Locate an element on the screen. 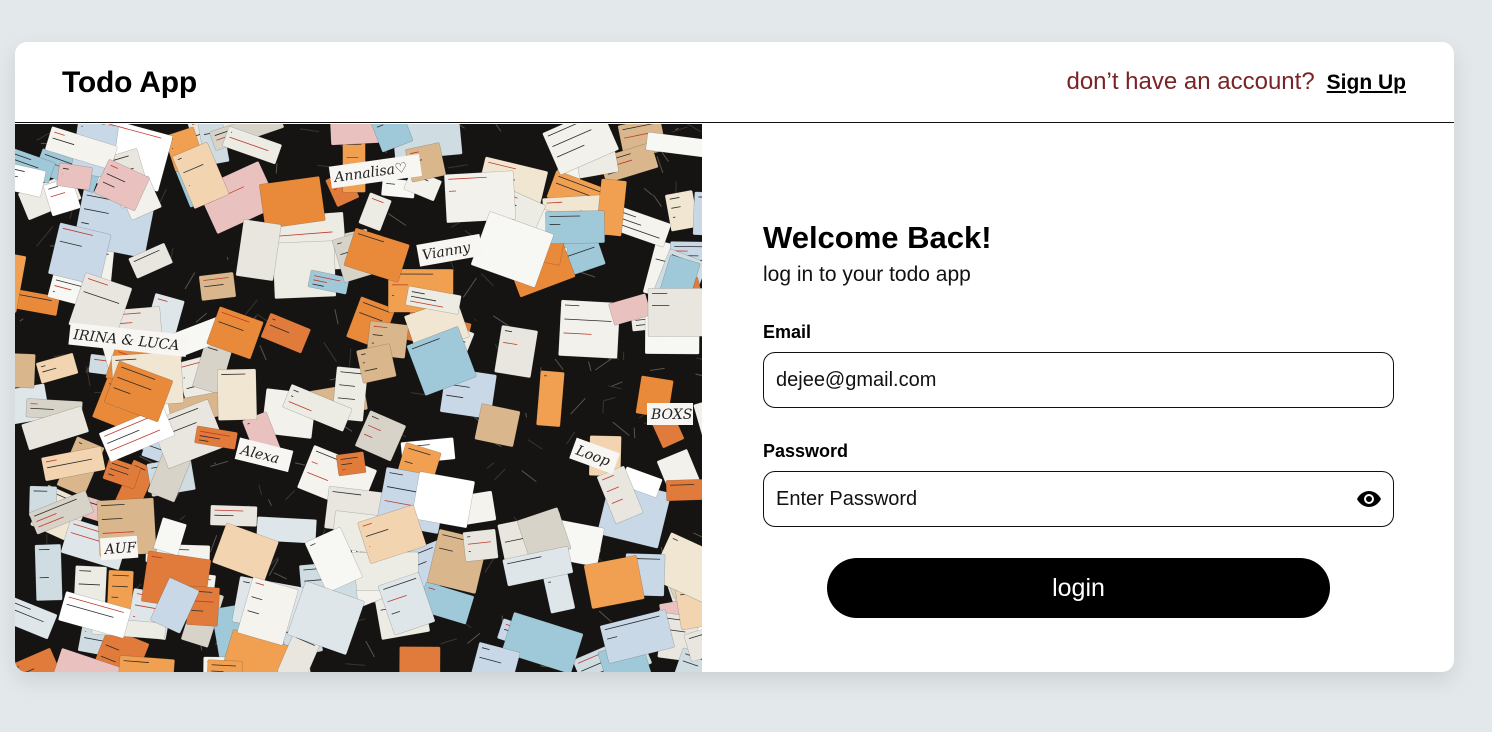  email-label: Email is located at coordinates (787, 332).